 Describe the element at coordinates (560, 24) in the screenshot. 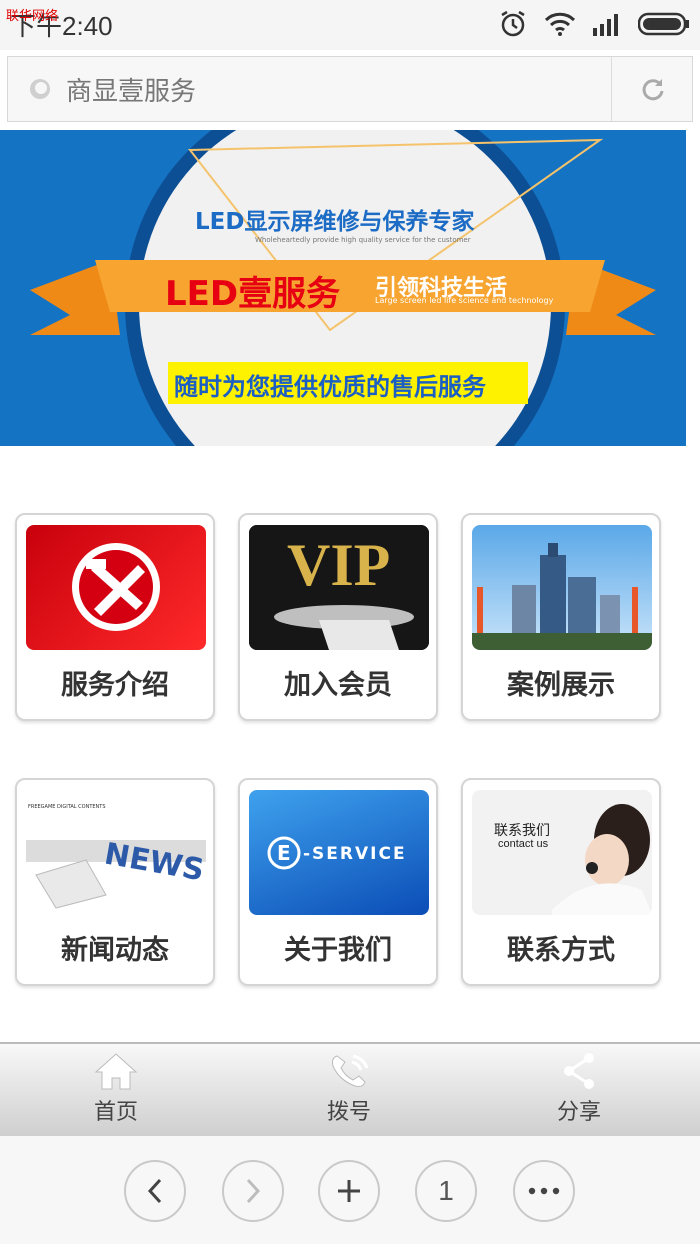

I see `wifi-icon` at that location.